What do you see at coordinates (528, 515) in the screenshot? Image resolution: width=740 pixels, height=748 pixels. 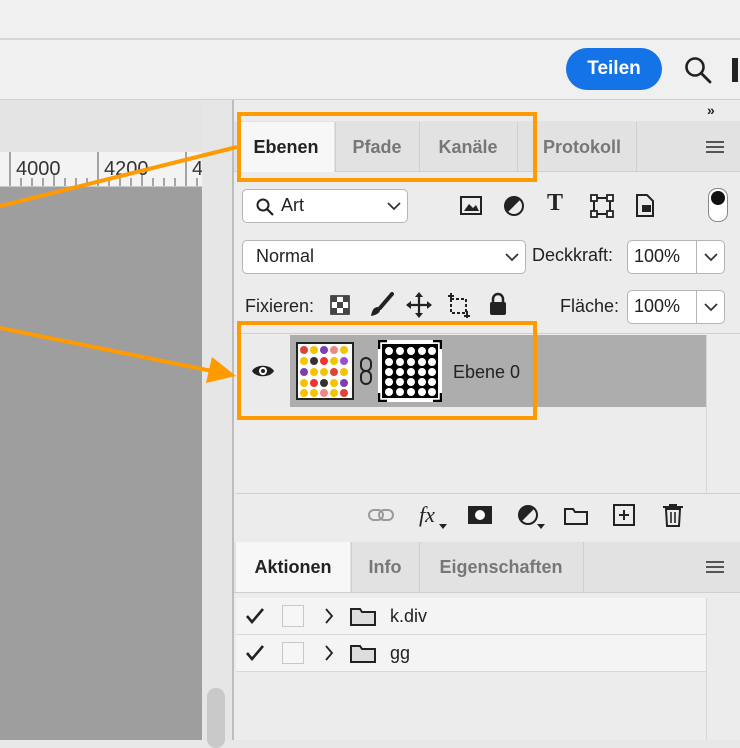 I see `adjustment-icon` at bounding box center [528, 515].